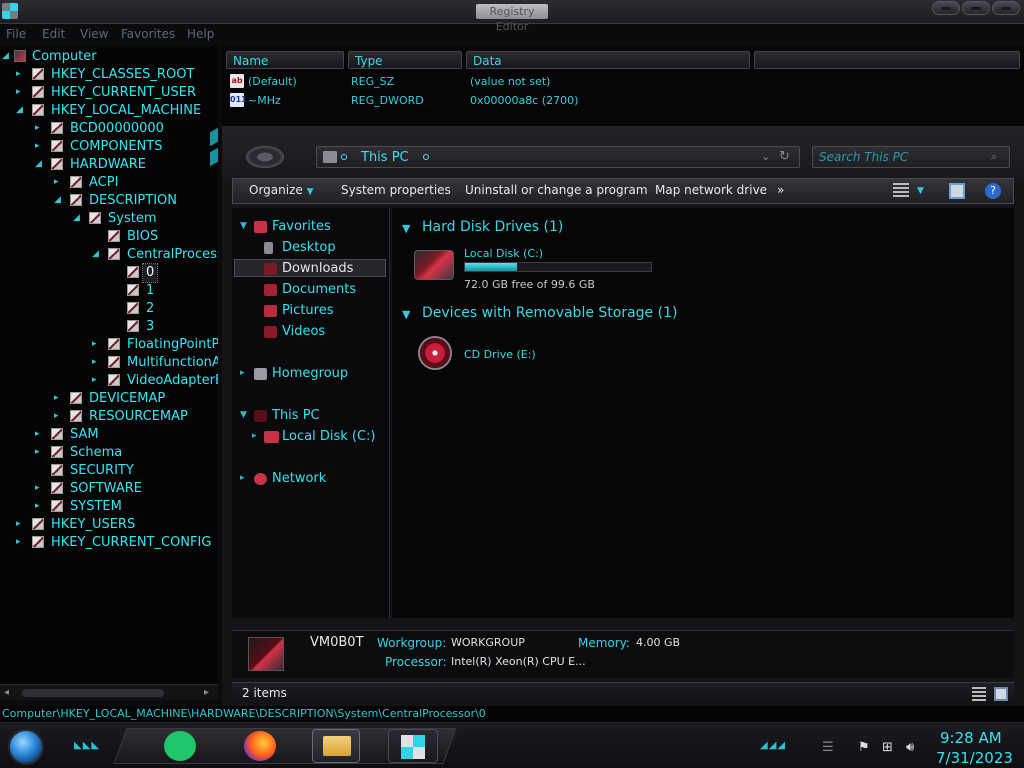 The width and height of the screenshot is (1024, 768). Describe the element at coordinates (1001, 694) in the screenshot. I see `large-icons-view-icon` at that location.